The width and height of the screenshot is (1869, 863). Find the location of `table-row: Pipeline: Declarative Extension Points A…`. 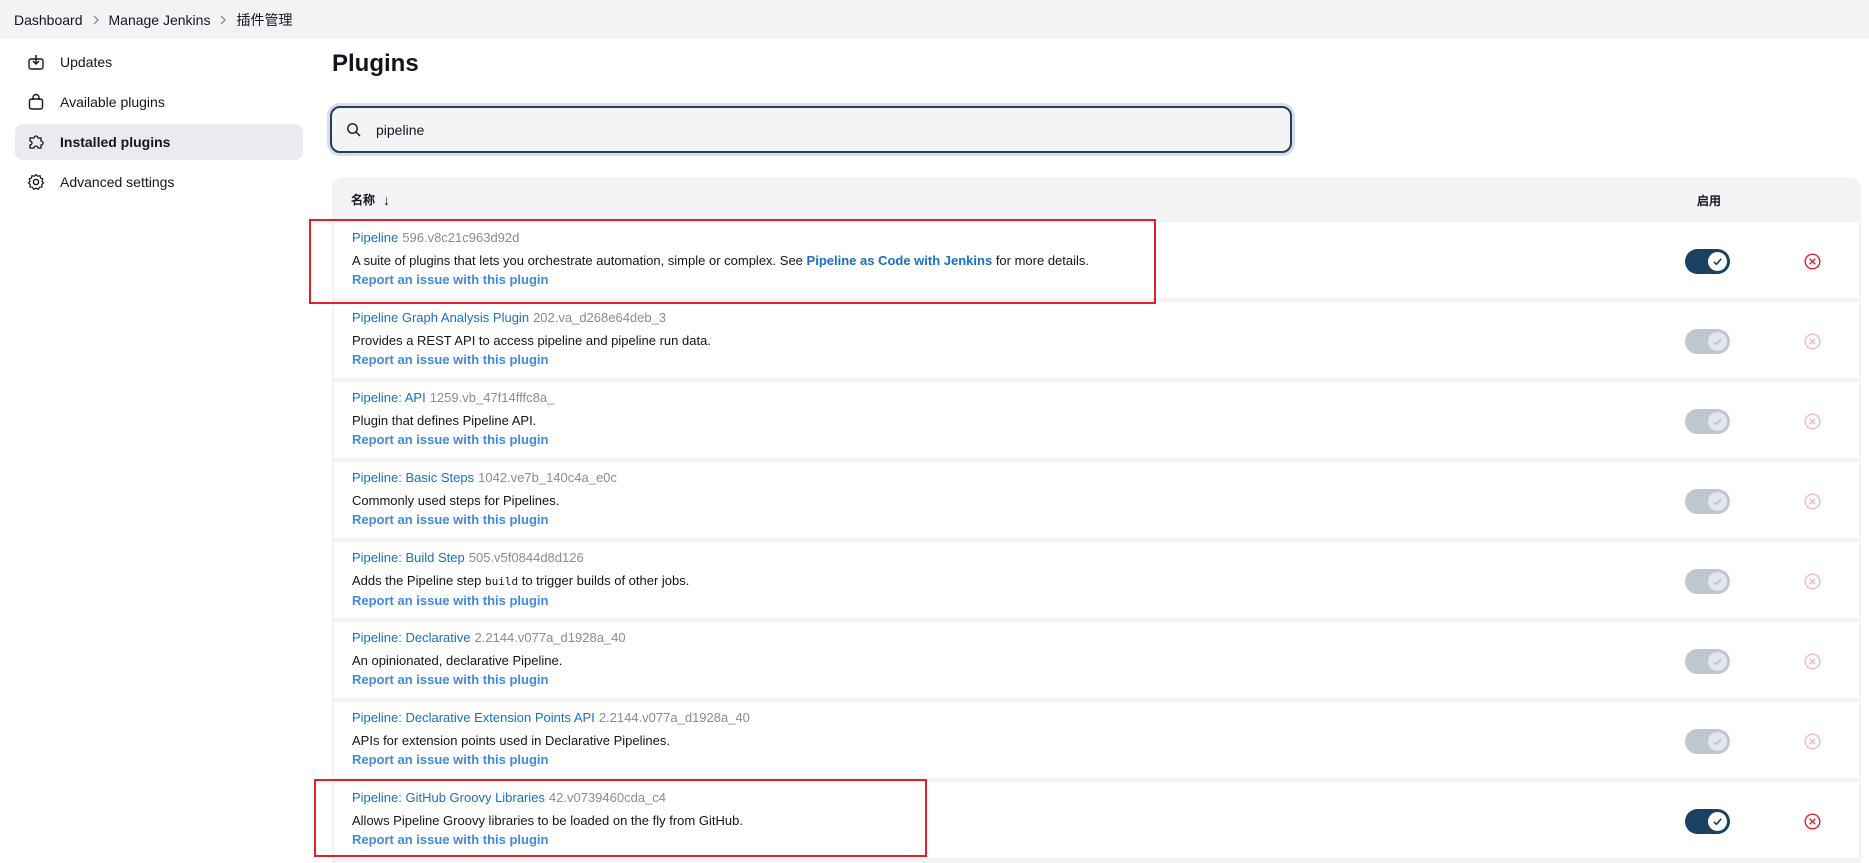

table-row: Pipeline: Declarative Extension Points A… is located at coordinates (1096, 741).